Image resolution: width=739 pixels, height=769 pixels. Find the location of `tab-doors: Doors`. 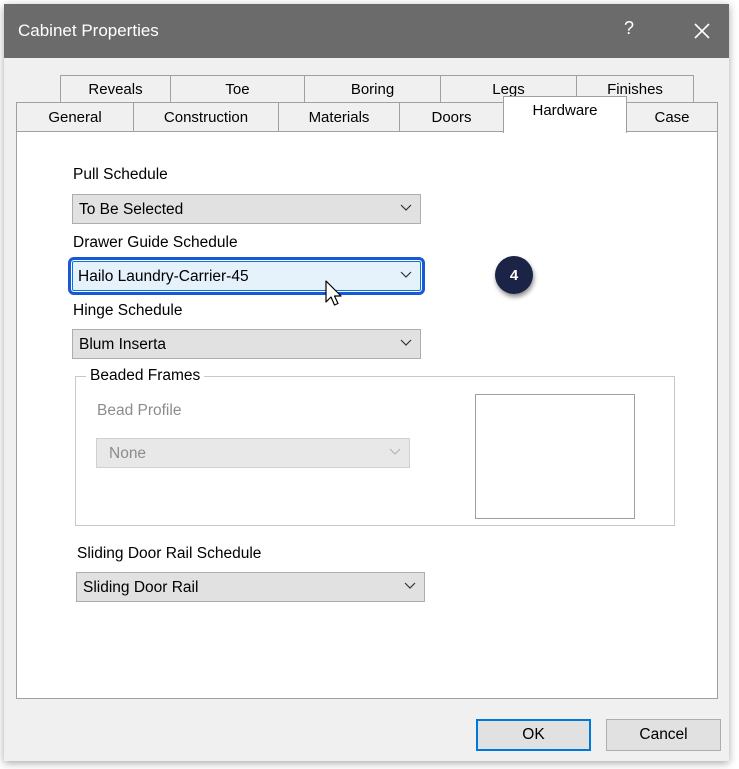

tab-doors: Doors is located at coordinates (451, 117).